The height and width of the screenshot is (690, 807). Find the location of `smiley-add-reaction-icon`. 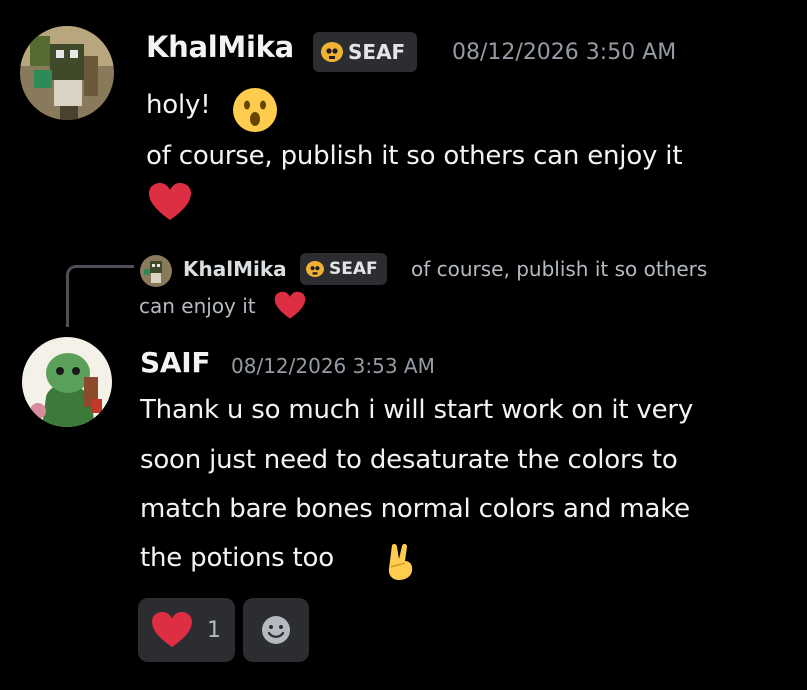

smiley-add-reaction-icon is located at coordinates (276, 630).